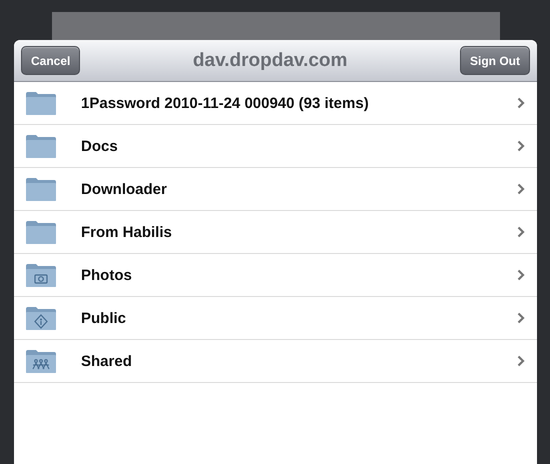 The image size is (550, 464). What do you see at coordinates (124, 189) in the screenshot?
I see `folder-name: Downloader` at bounding box center [124, 189].